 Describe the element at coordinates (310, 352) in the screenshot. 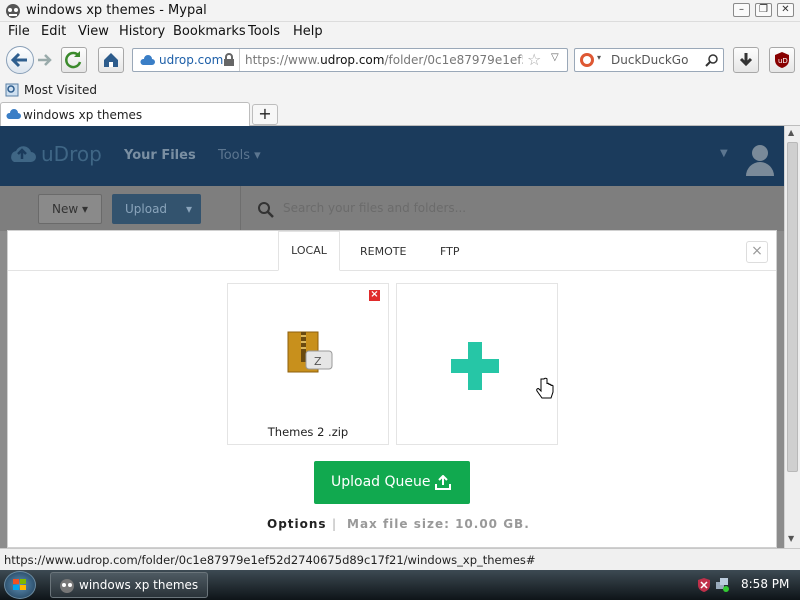

I see `zip-archive-icon: Z` at that location.